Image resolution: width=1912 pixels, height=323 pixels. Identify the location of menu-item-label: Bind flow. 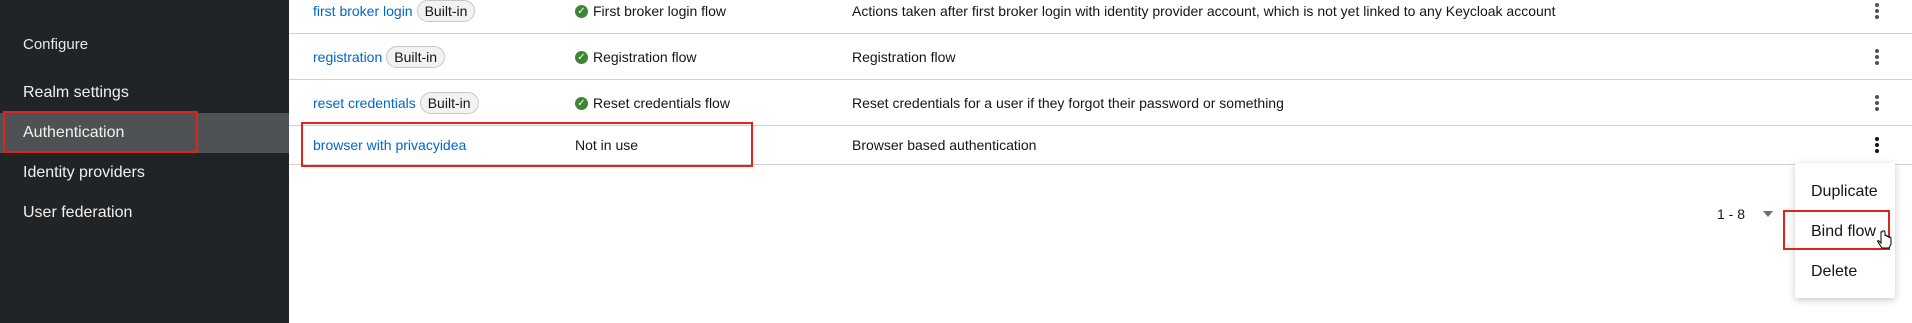
(1843, 231).